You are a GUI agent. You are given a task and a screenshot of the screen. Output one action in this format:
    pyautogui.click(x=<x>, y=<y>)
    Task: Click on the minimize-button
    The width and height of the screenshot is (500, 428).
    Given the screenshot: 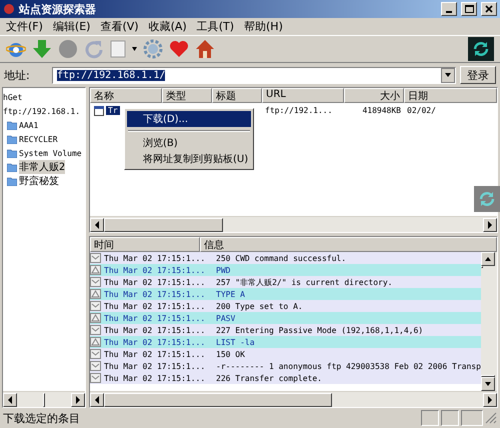 What is the action you would take?
    pyautogui.click(x=449, y=9)
    